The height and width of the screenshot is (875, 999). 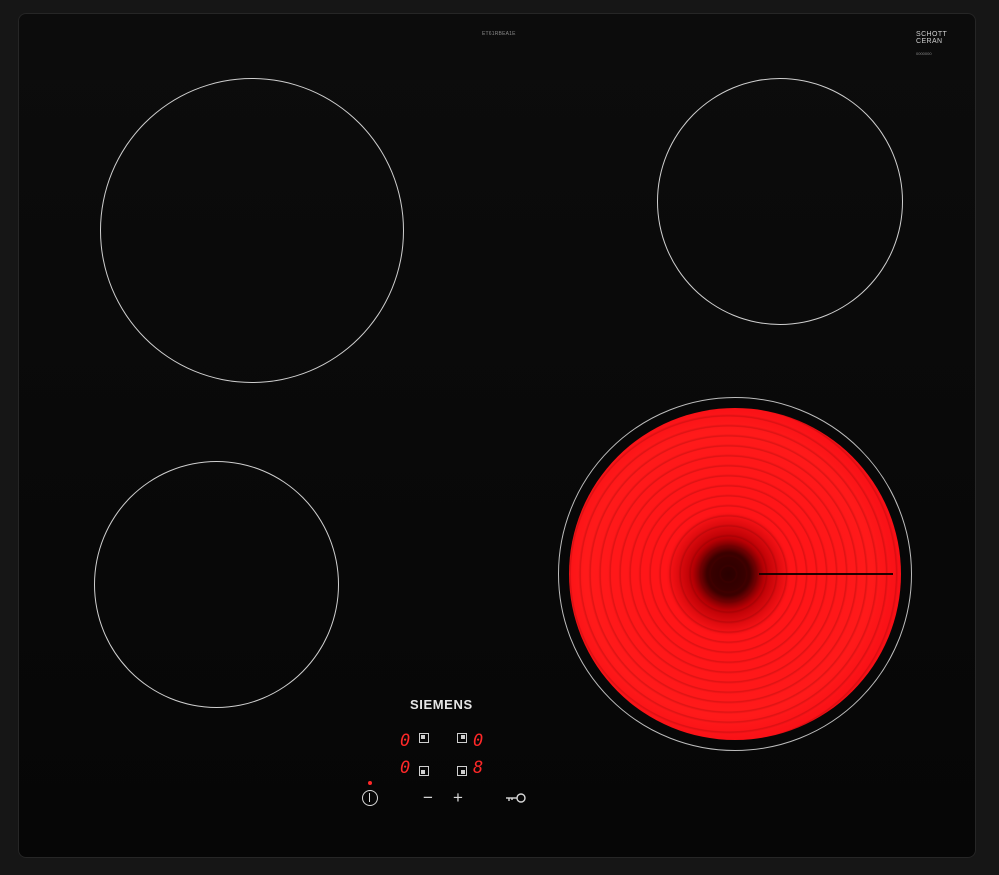 What do you see at coordinates (405, 768) in the screenshot?
I see `zone-display-front-left: 0` at bounding box center [405, 768].